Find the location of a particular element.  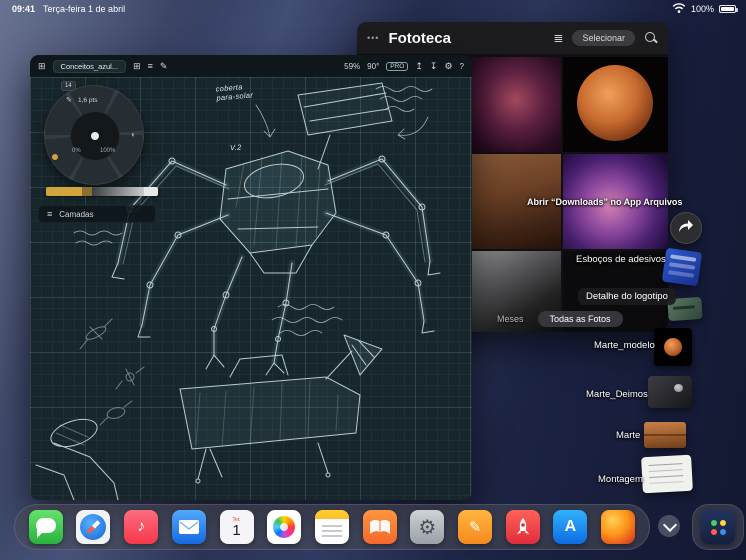

pen-tool-icon: ✎ is located at coordinates (69, 100).